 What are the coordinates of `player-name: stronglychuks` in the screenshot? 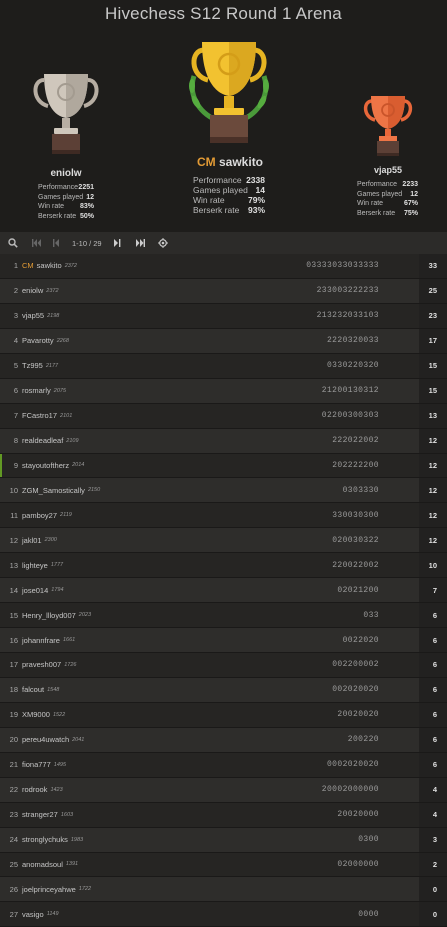 It's located at (45, 839).